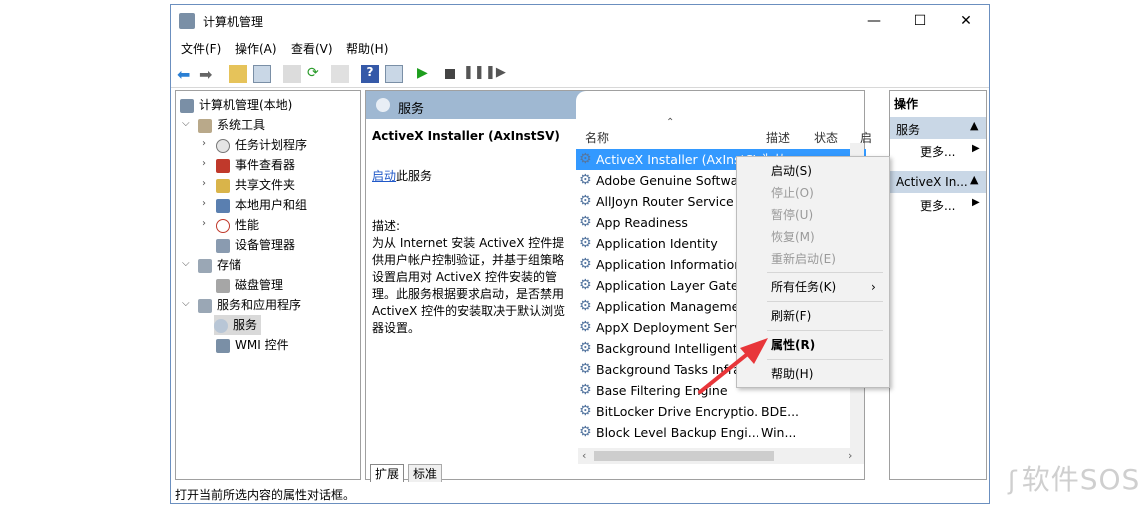 This screenshot has height=509, width=1145. I want to click on tree-task-scheduler: 任务计划程序, so click(261, 145).